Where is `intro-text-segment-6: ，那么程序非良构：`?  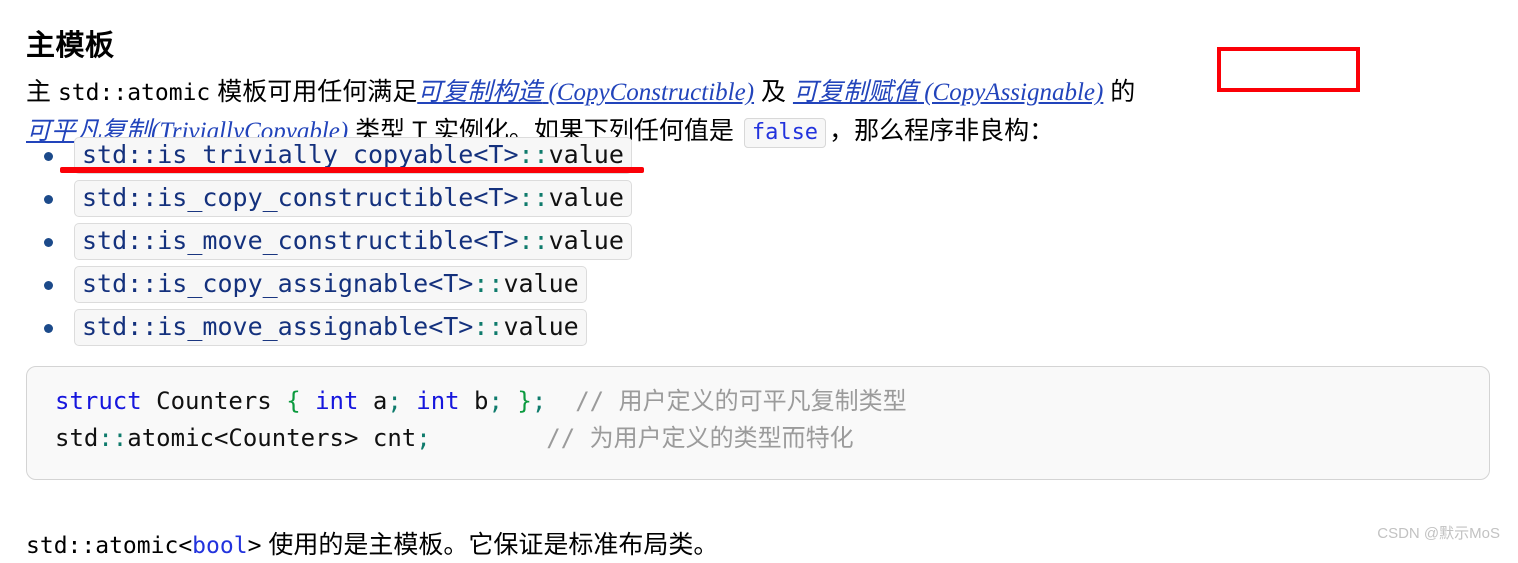
intro-text-segment-6: ，那么程序非良构： is located at coordinates (942, 131).